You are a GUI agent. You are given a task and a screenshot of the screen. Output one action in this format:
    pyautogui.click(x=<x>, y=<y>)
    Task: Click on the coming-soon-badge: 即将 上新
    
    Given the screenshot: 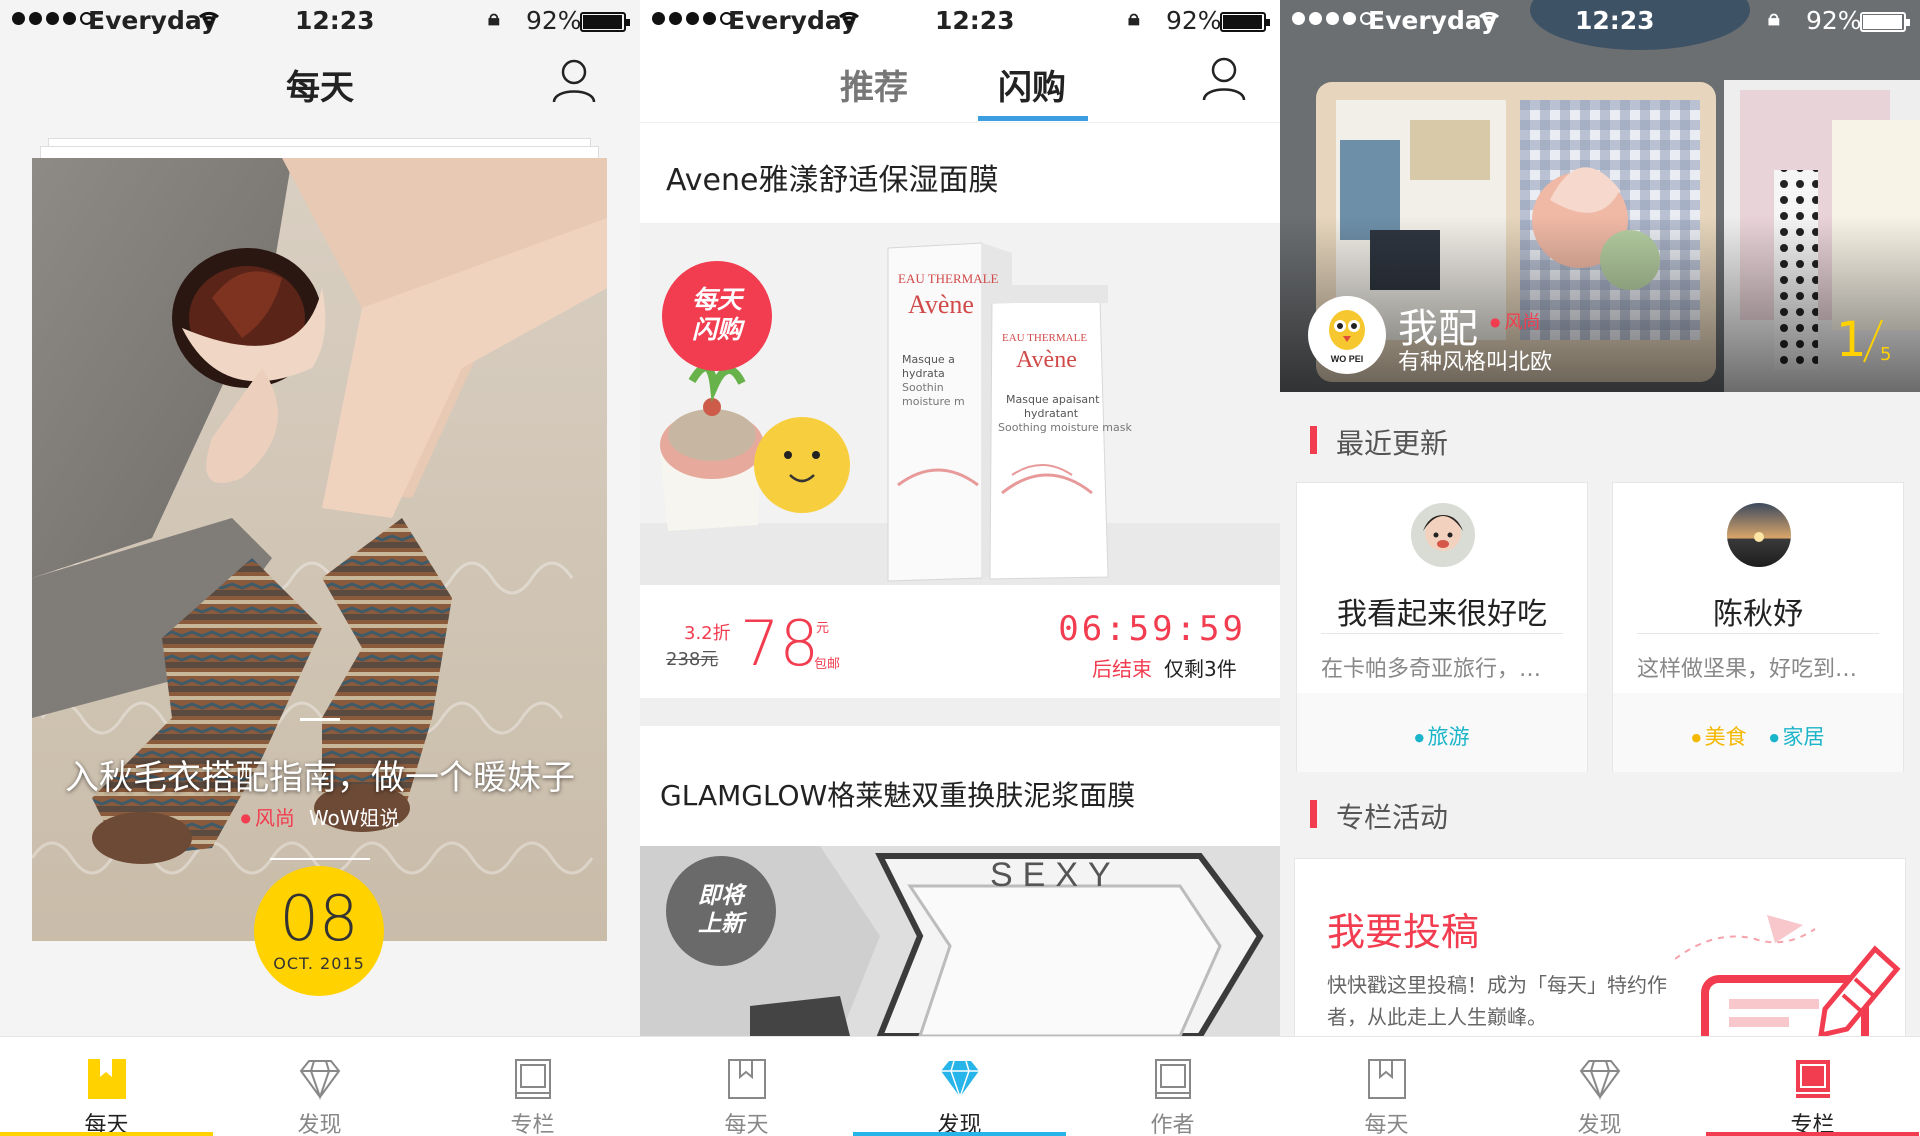 What is the action you would take?
    pyautogui.click(x=721, y=911)
    